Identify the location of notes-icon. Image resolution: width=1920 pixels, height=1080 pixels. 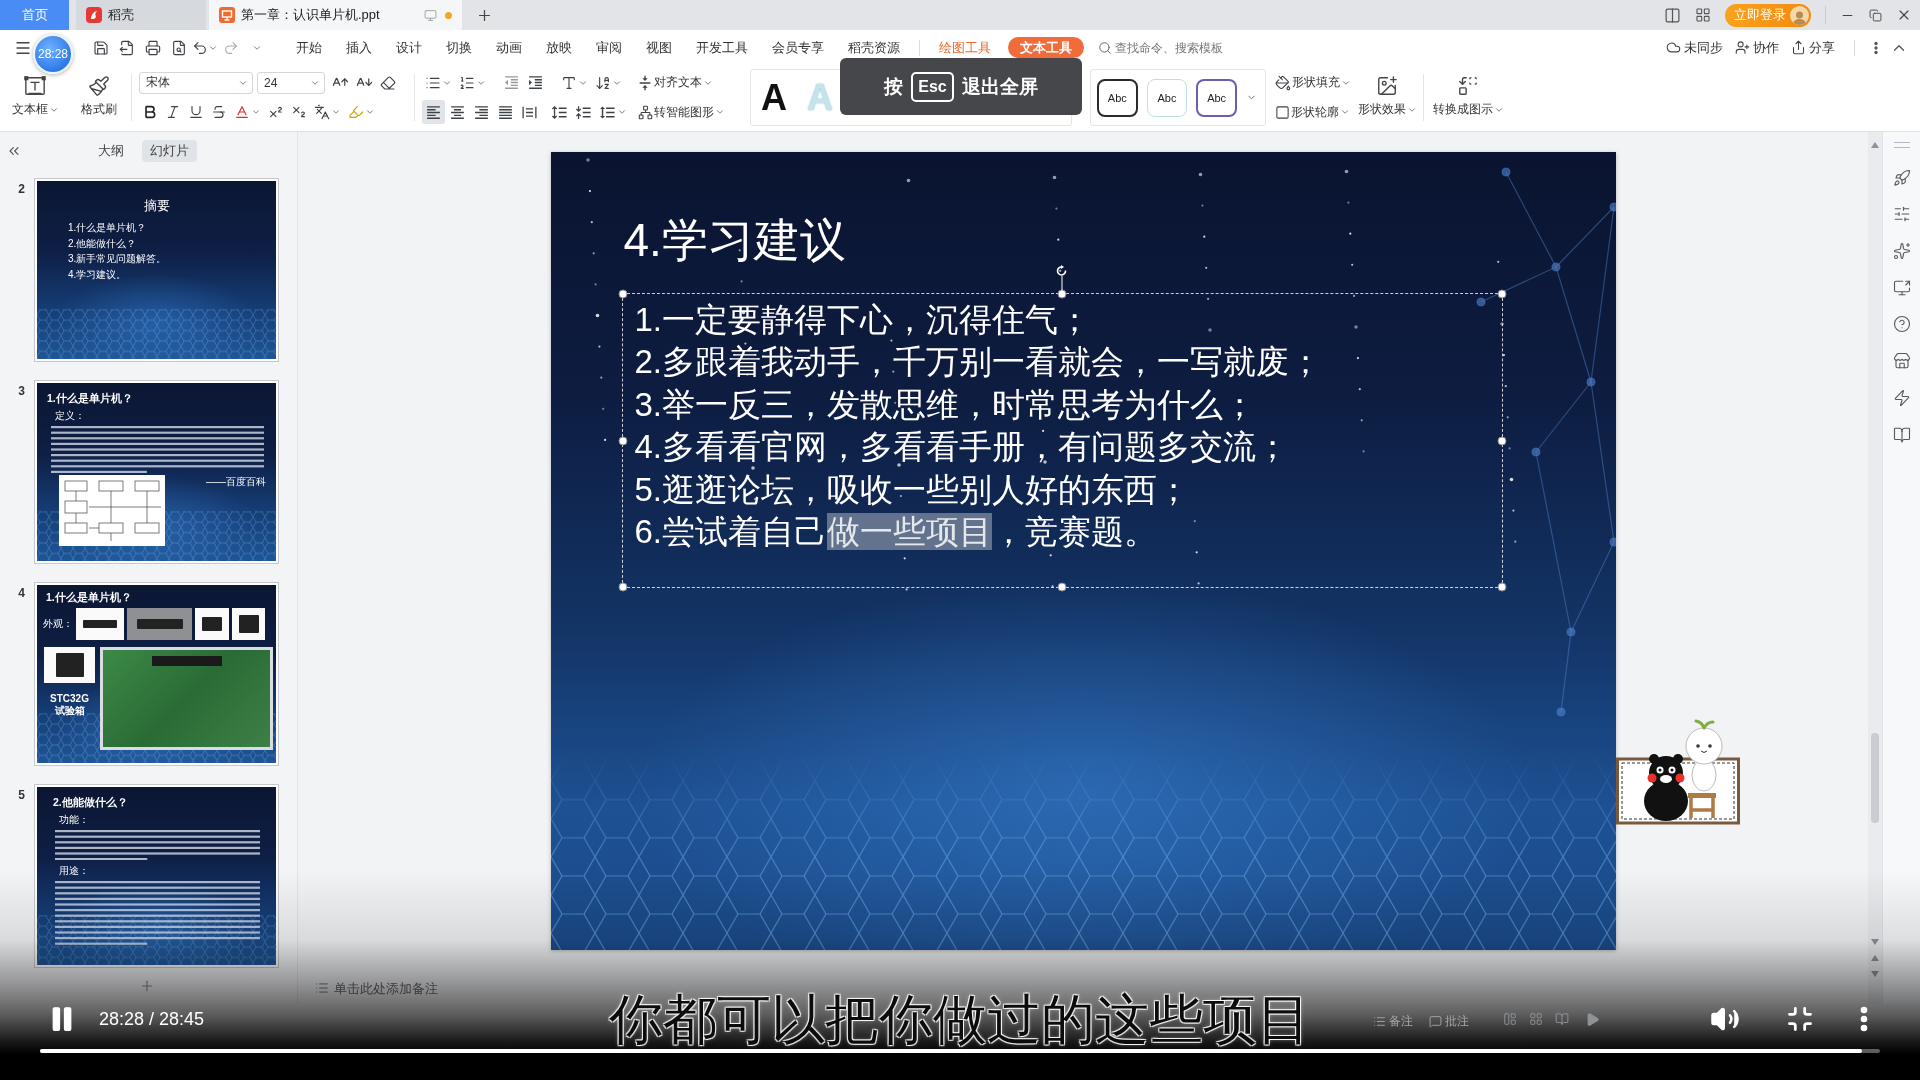
(322, 988).